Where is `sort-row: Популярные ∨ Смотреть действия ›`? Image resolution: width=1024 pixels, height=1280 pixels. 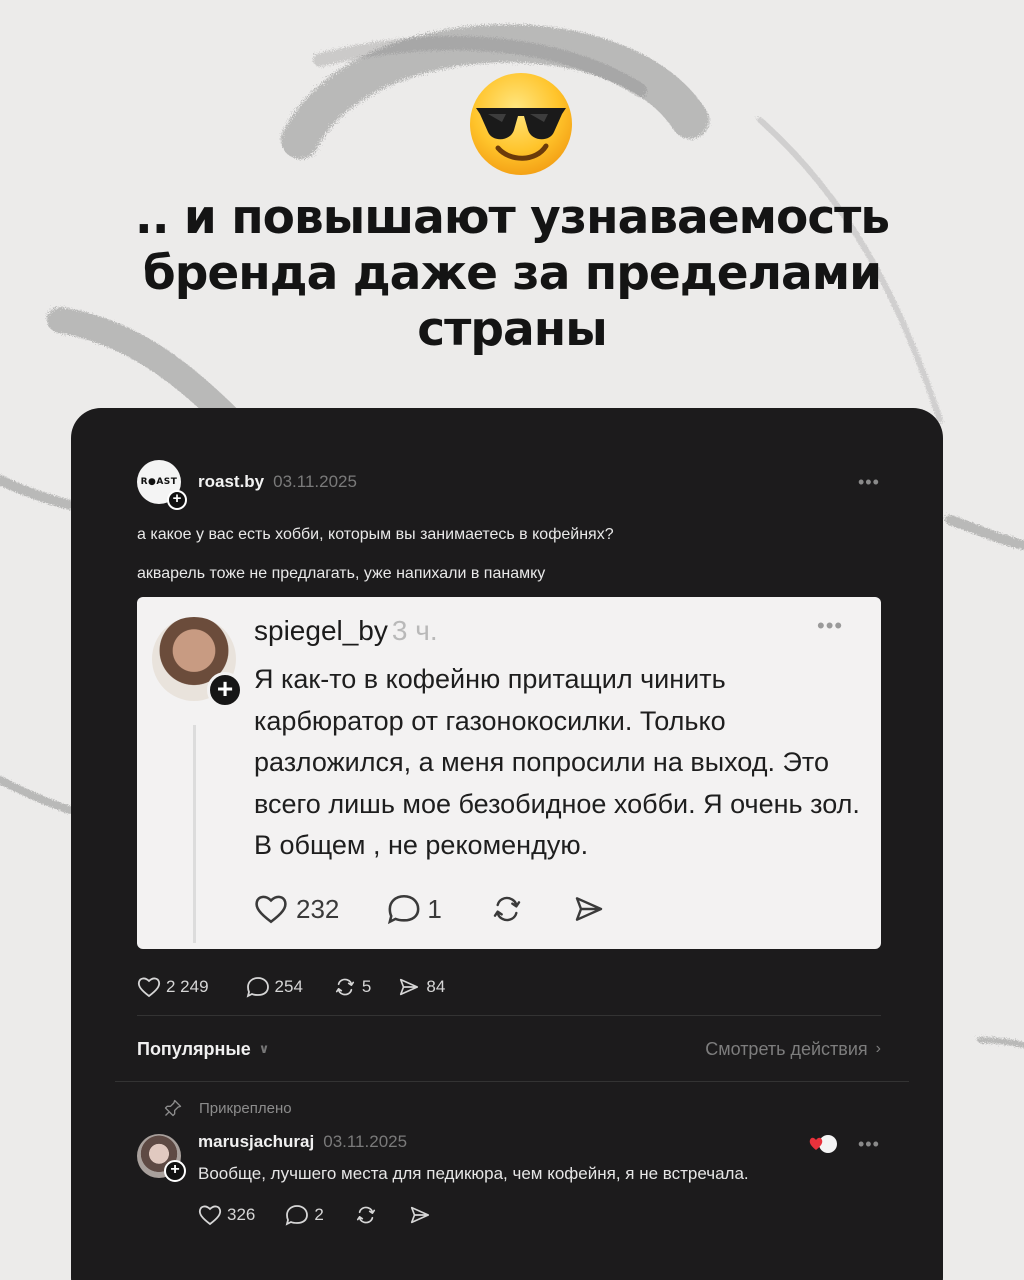
sort-row: Популярные ∨ Смотреть действия › is located at coordinates (509, 1049).